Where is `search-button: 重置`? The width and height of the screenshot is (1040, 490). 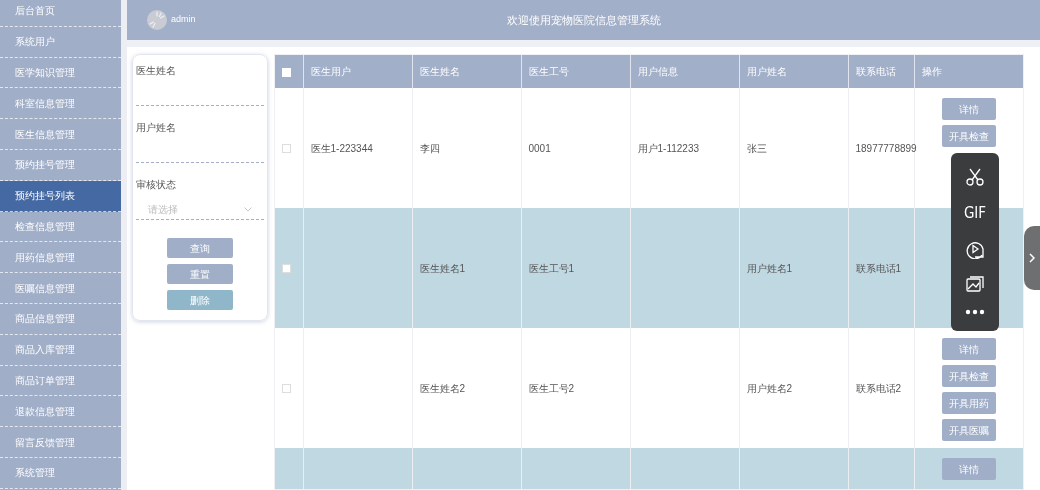 search-button: 重置 is located at coordinates (200, 274).